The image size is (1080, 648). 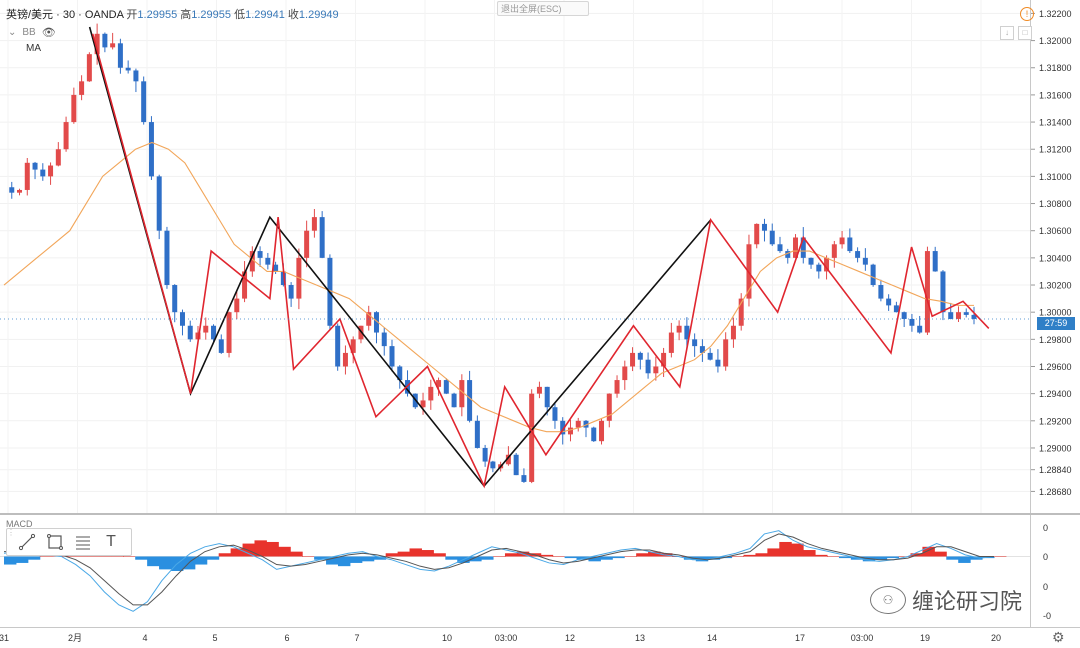 I want to click on price-tick-label: 1.31800, so click(x=1055, y=68).